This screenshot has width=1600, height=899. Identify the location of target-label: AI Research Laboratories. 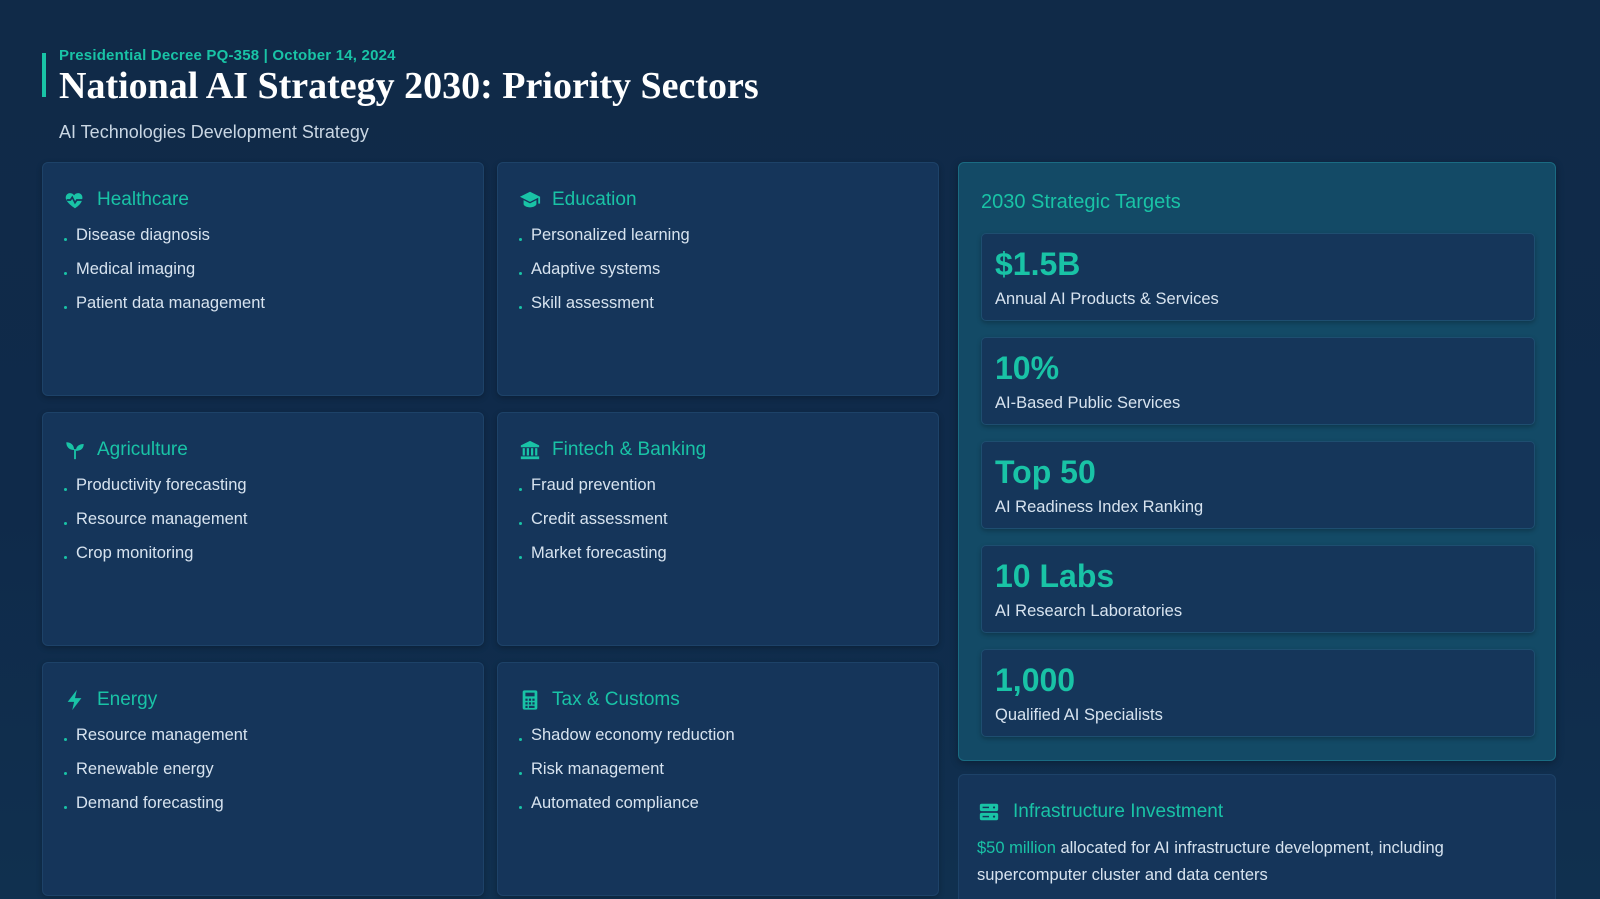
(1089, 611).